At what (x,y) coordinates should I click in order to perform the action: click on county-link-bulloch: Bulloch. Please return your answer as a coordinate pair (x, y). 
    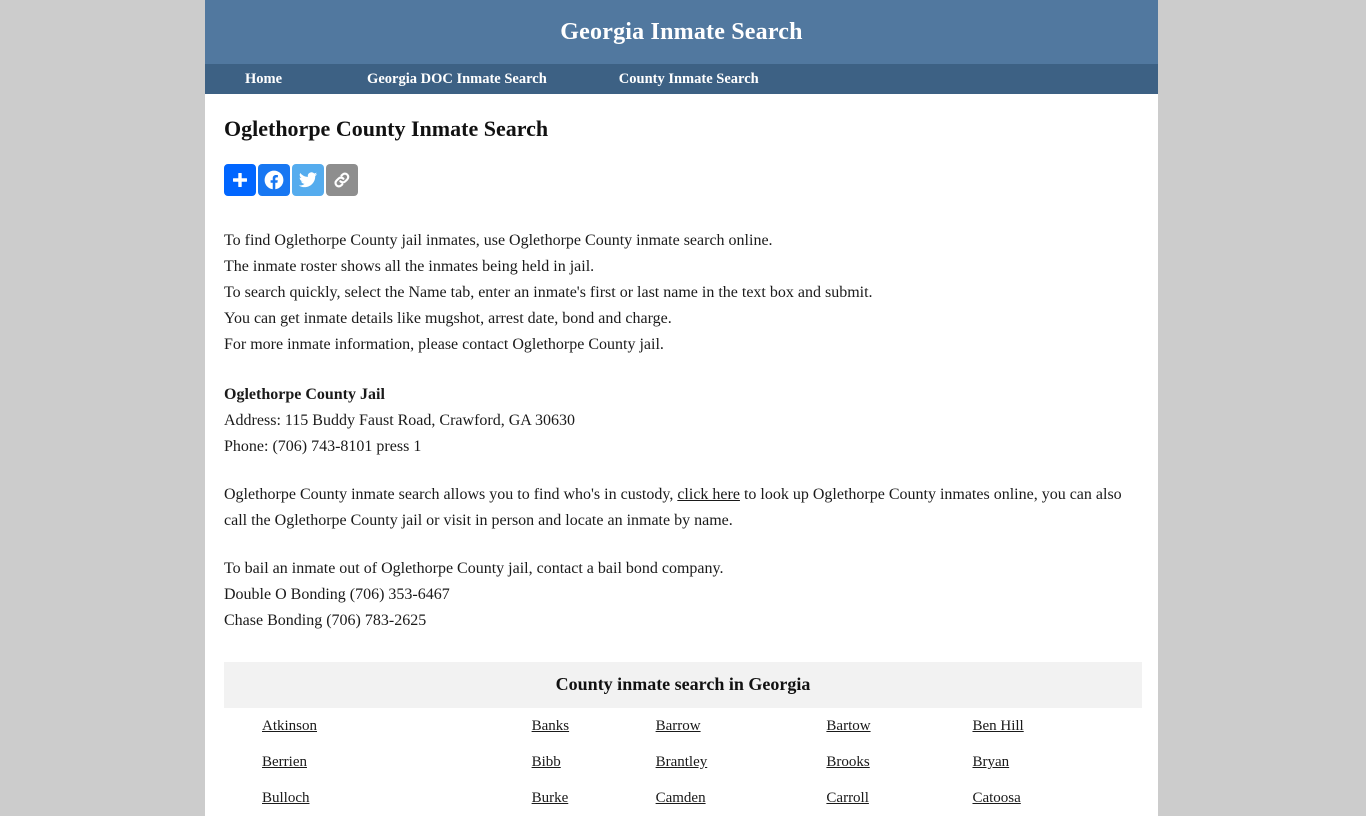
    Looking at the image, I should click on (286, 798).